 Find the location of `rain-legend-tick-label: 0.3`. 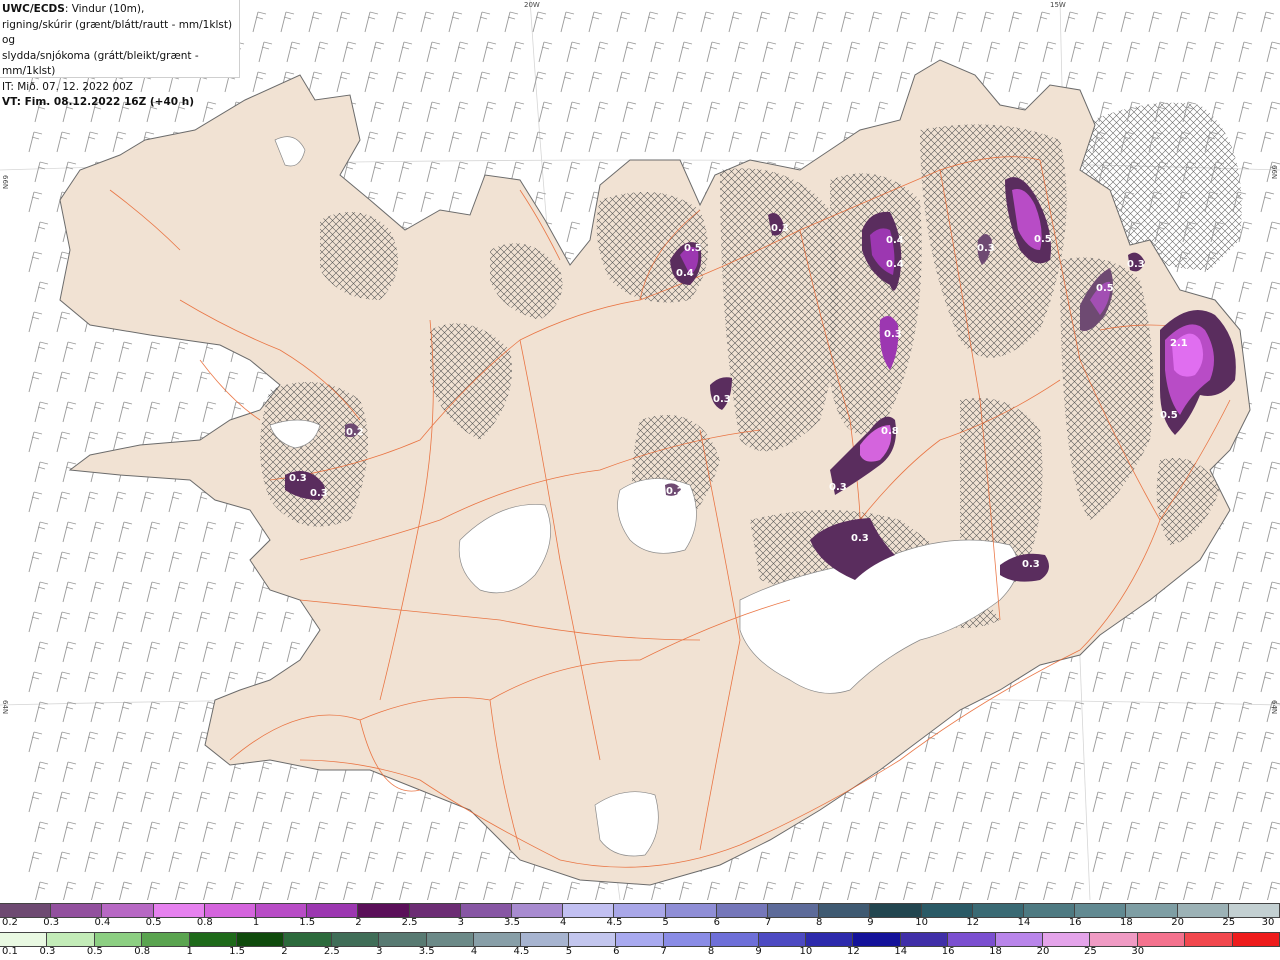

rain-legend-tick-label: 0.3 is located at coordinates (47, 951).